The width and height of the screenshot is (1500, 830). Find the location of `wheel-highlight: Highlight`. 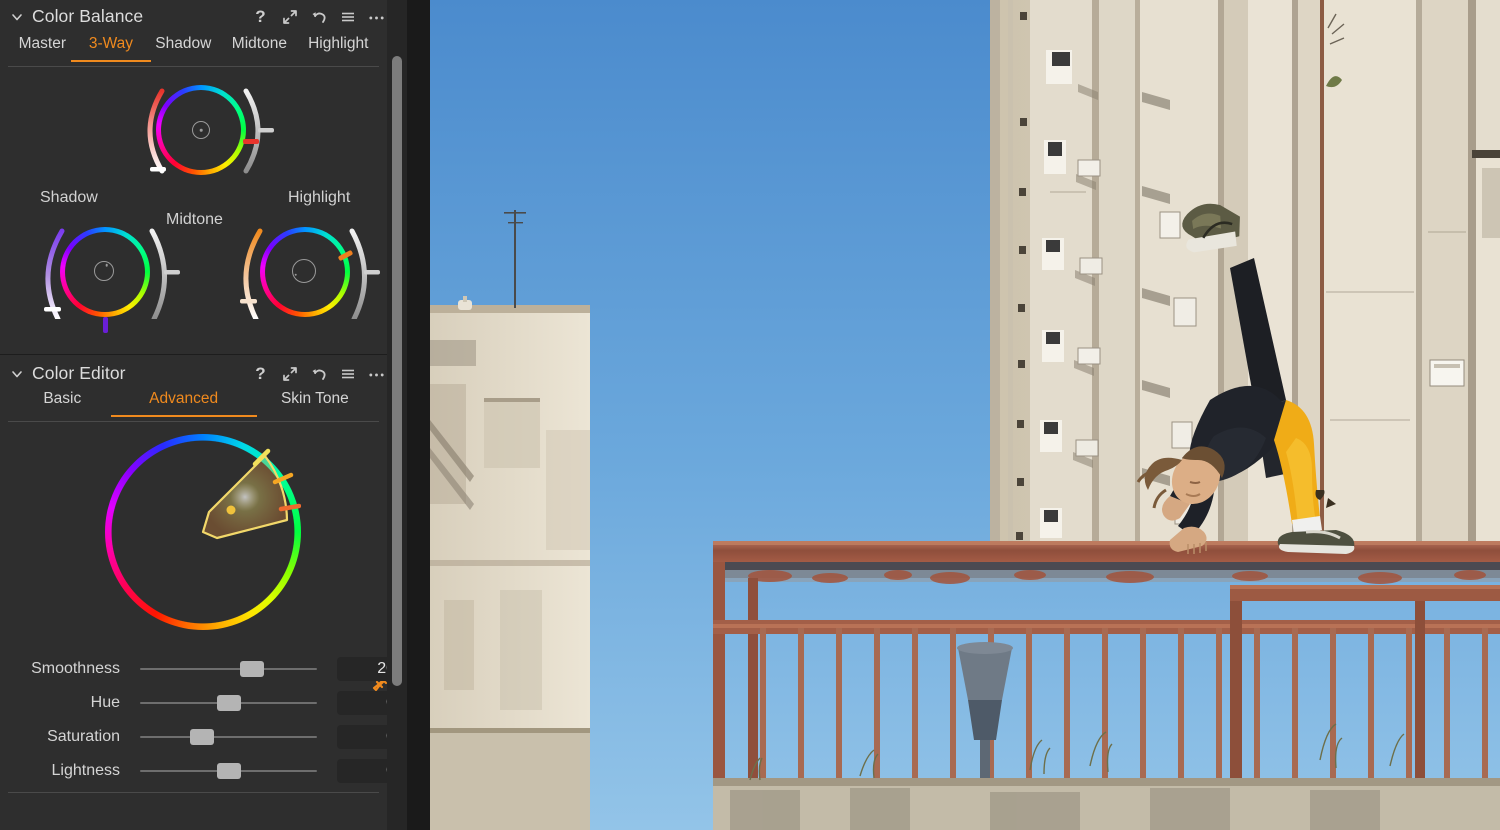

wheel-highlight: Highlight is located at coordinates (306, 282).